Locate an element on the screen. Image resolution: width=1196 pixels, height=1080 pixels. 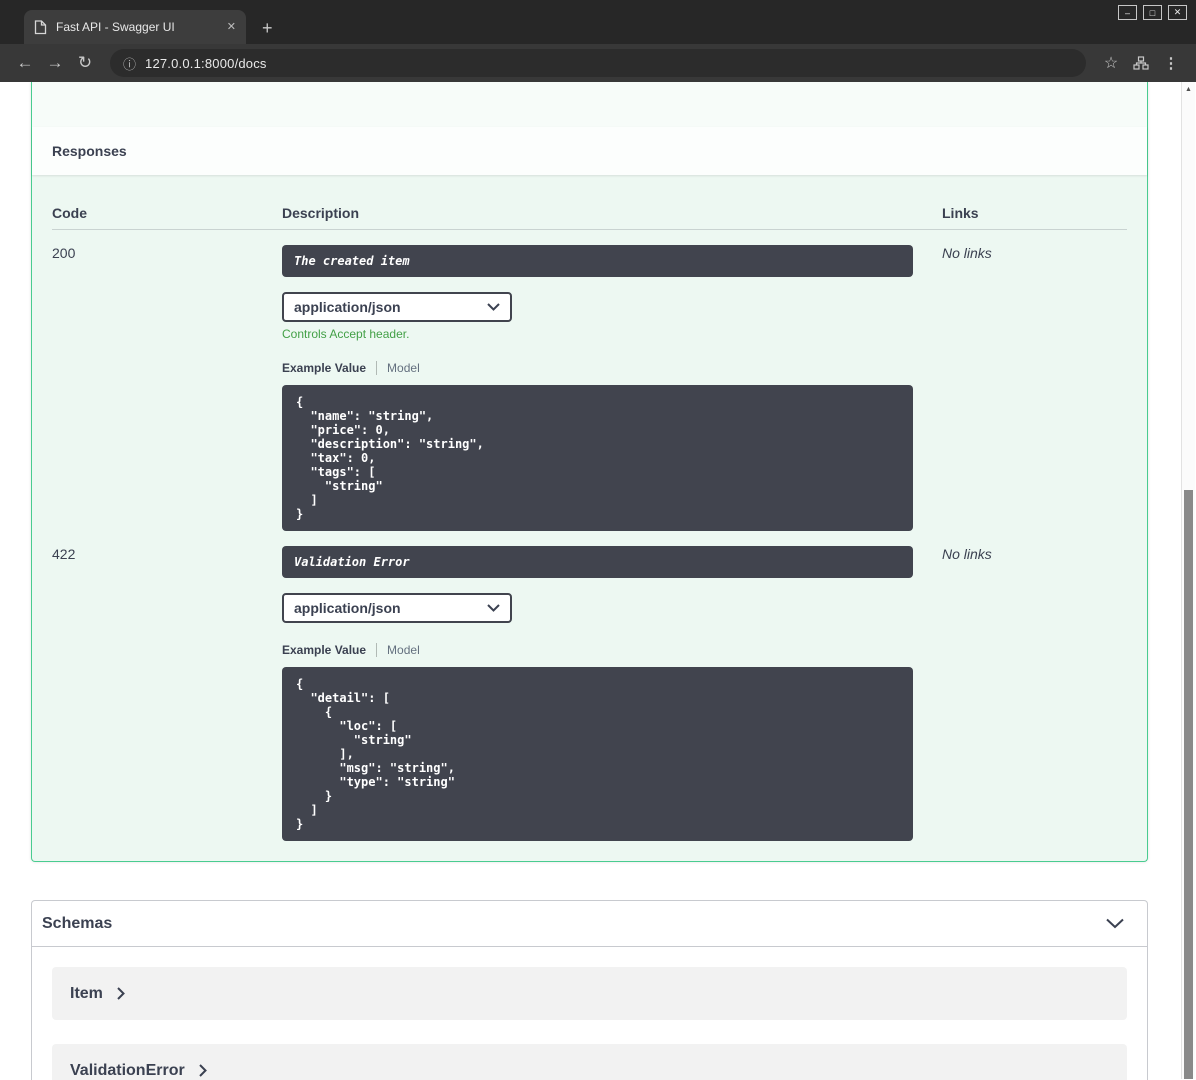
schema-model-name: ValidationError is located at coordinates (127, 1070).